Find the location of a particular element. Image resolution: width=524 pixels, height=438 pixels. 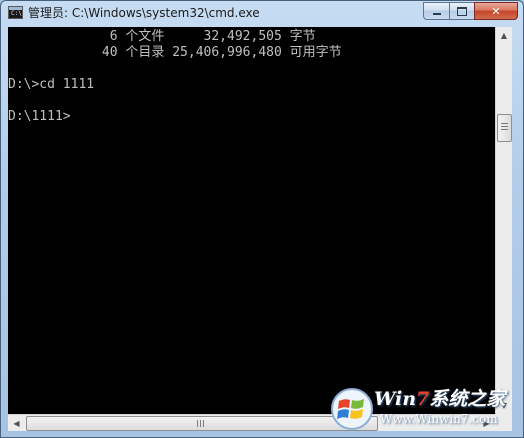

cmd-app-icon-label: C:\ is located at coordinates (16, 13).